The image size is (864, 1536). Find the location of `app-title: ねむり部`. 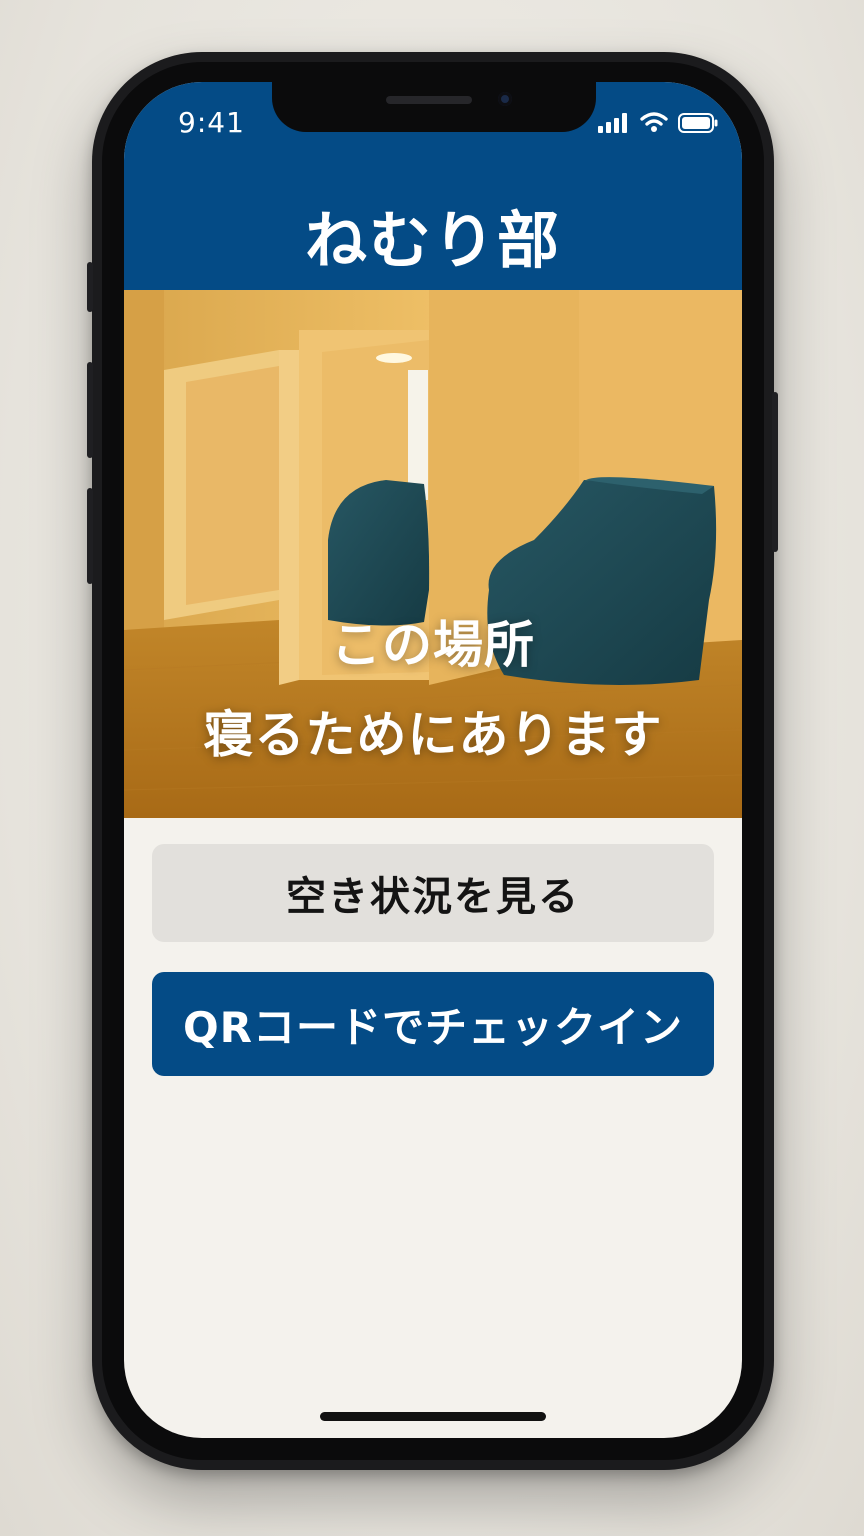

app-title: ねむり部 is located at coordinates (432, 240).